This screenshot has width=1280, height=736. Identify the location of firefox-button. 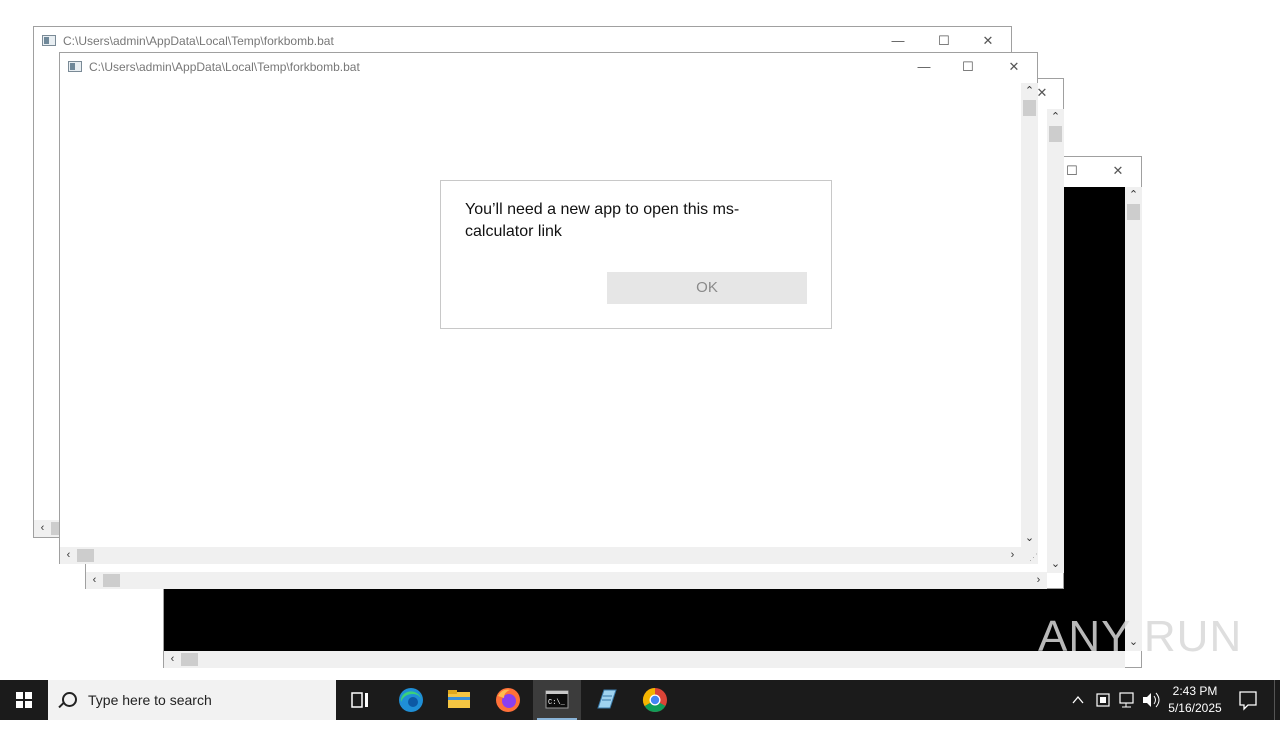
(508, 700).